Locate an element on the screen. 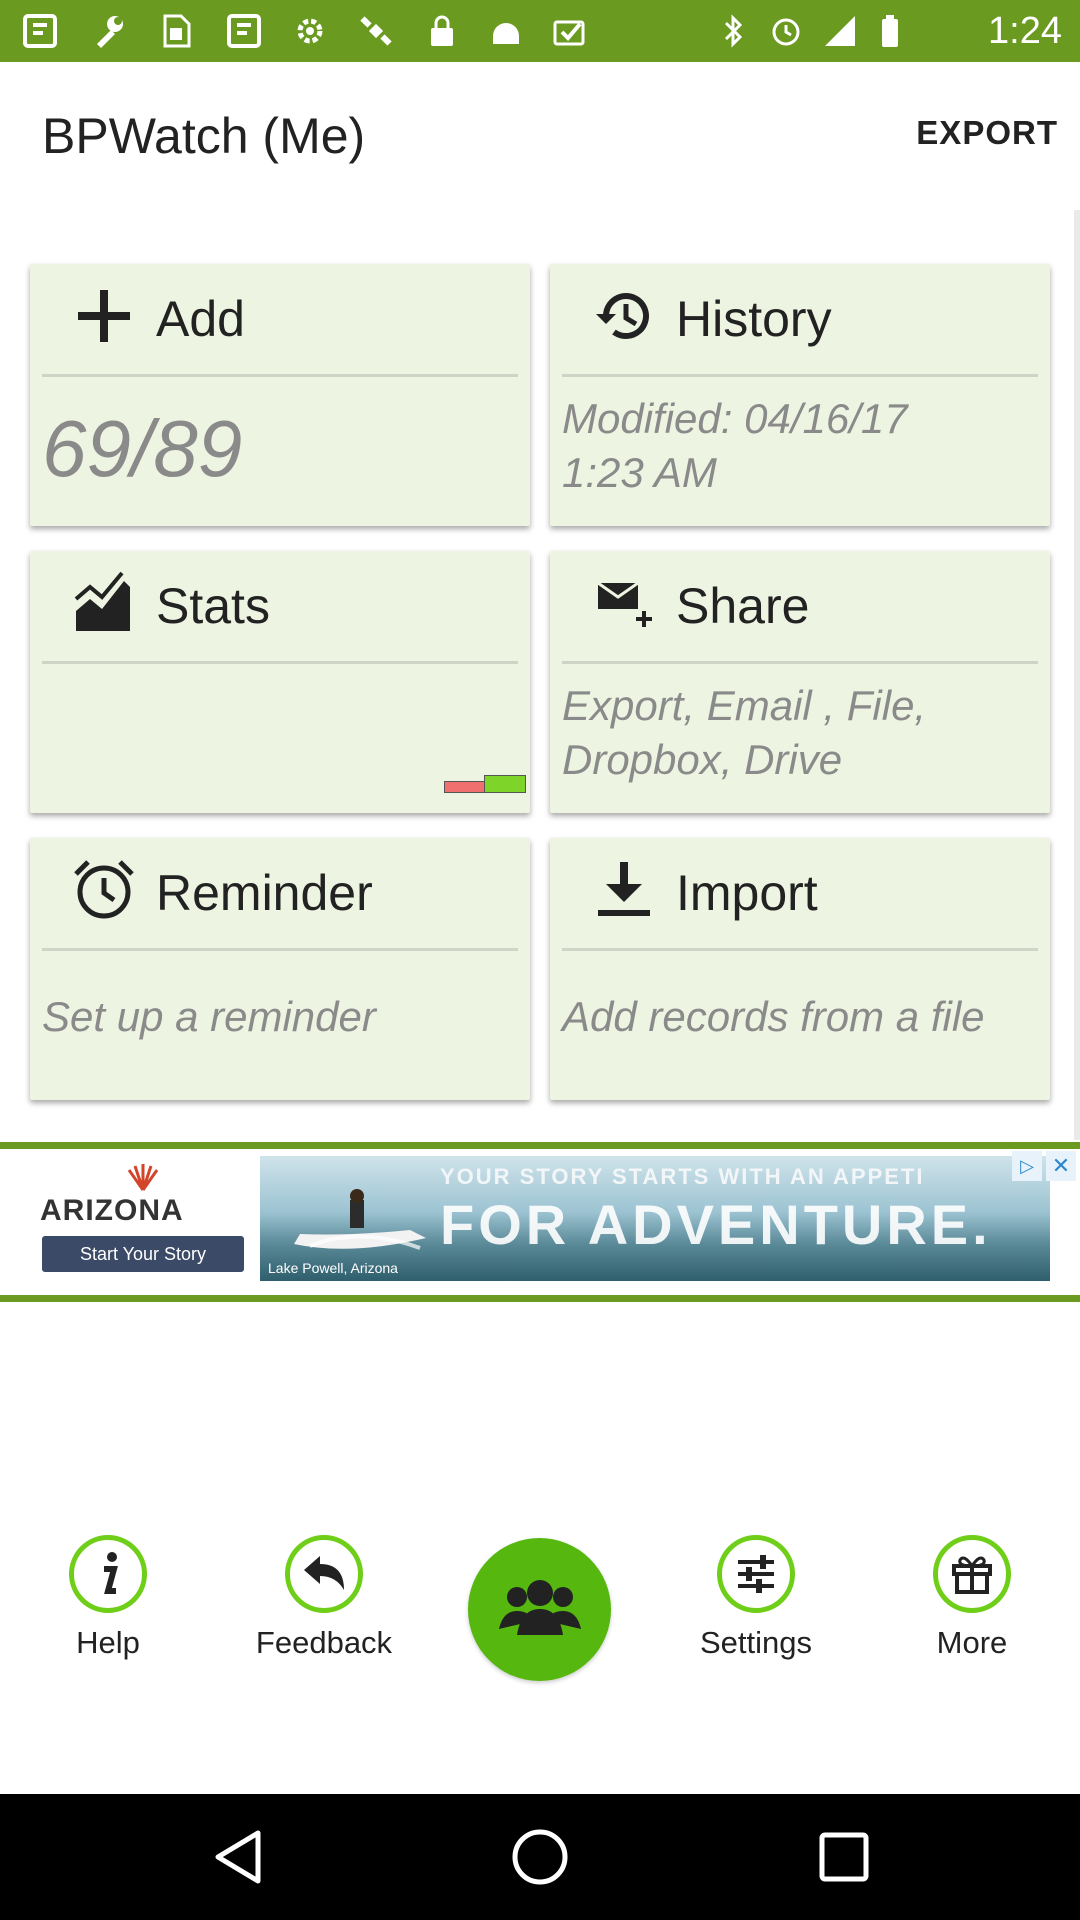  stats-mini-bar is located at coordinates (485, 784).